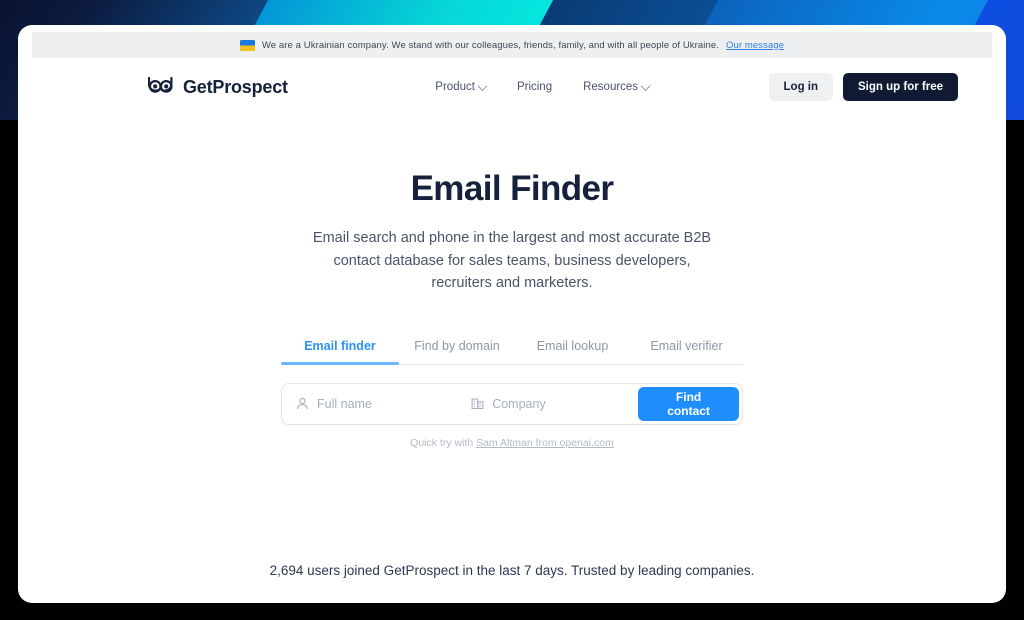 This screenshot has width=1024, height=620. What do you see at coordinates (387, 403) in the screenshot?
I see `full-name-input` at bounding box center [387, 403].